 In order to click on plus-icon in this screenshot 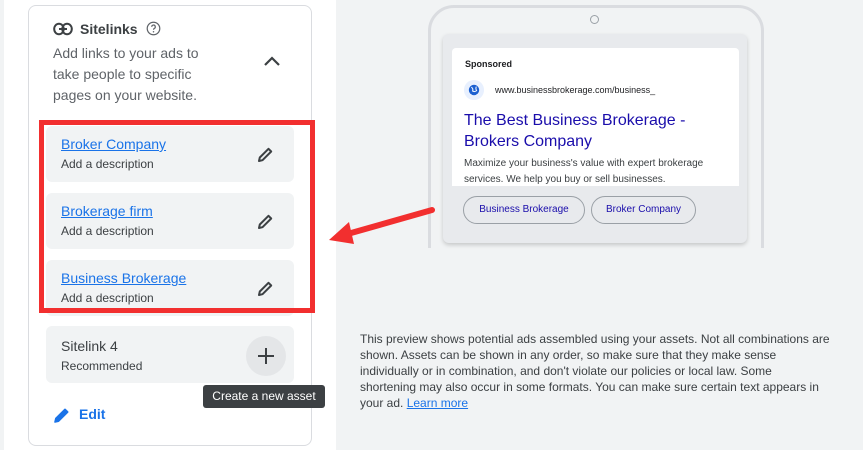, I will do `click(266, 356)`.